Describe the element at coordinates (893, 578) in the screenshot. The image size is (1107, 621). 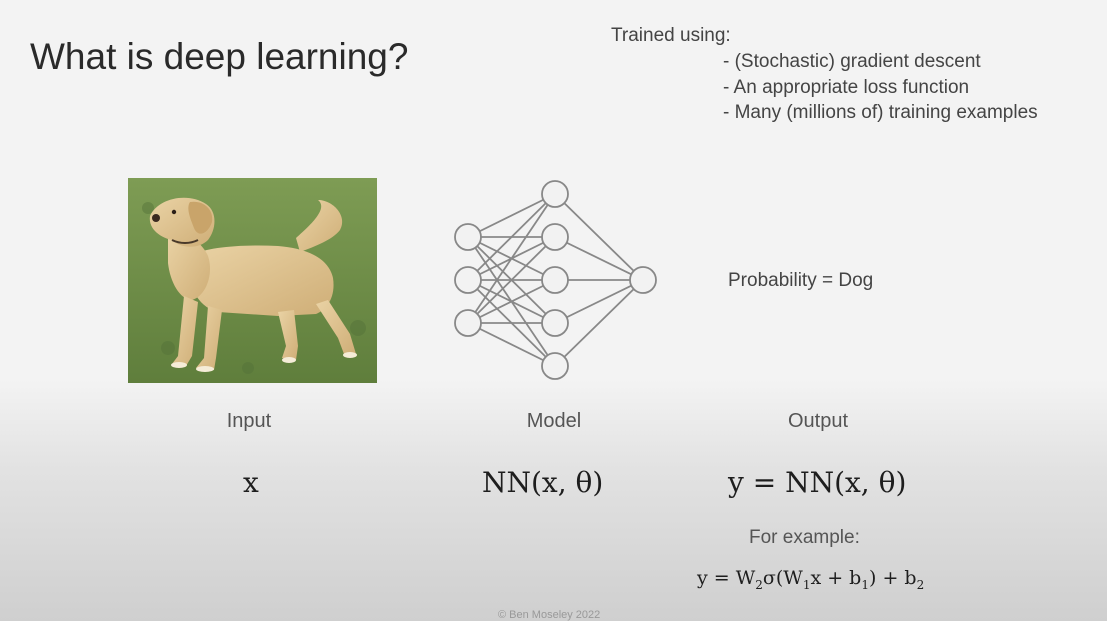
I see `equation-part: ) + b` at that location.